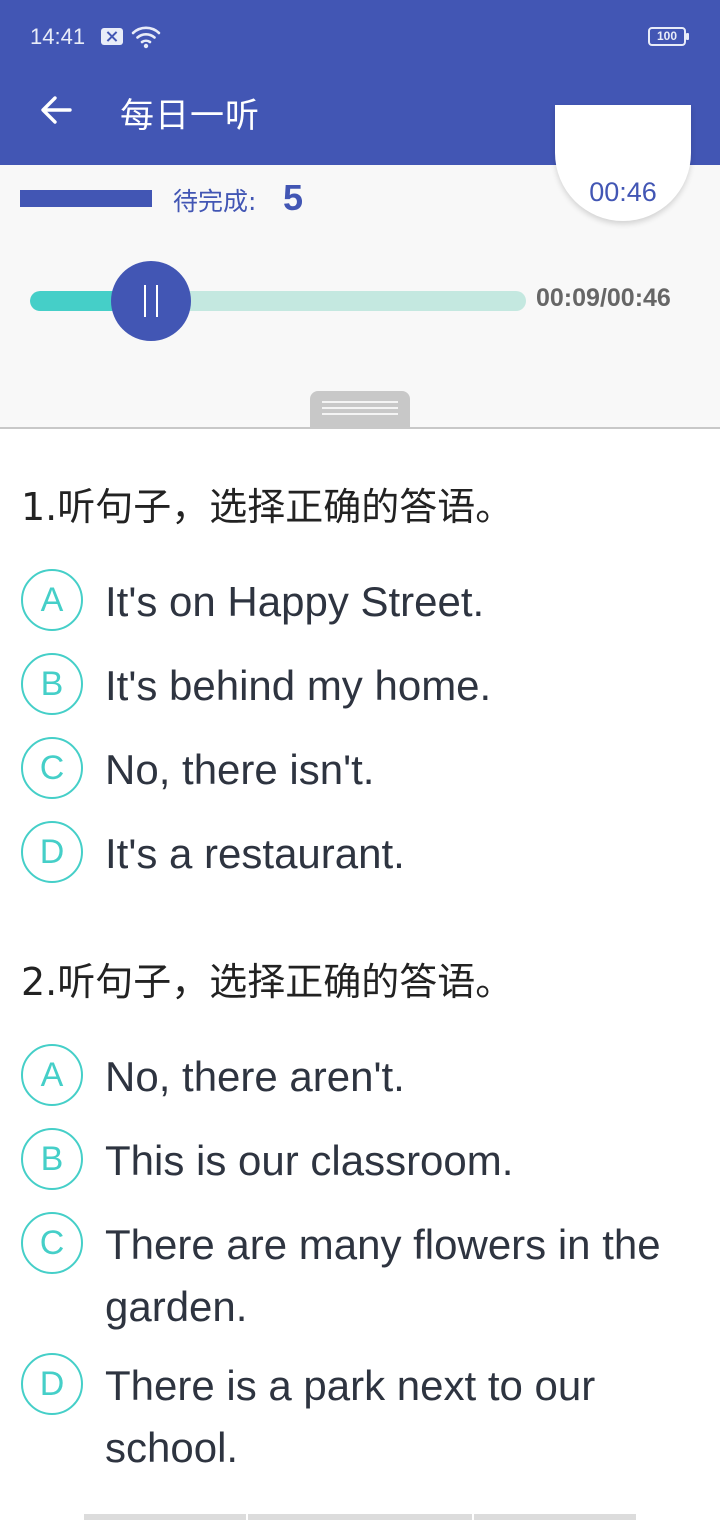 This screenshot has height=1520, width=720. Describe the element at coordinates (146, 37) in the screenshot. I see `wifi-icon` at that location.